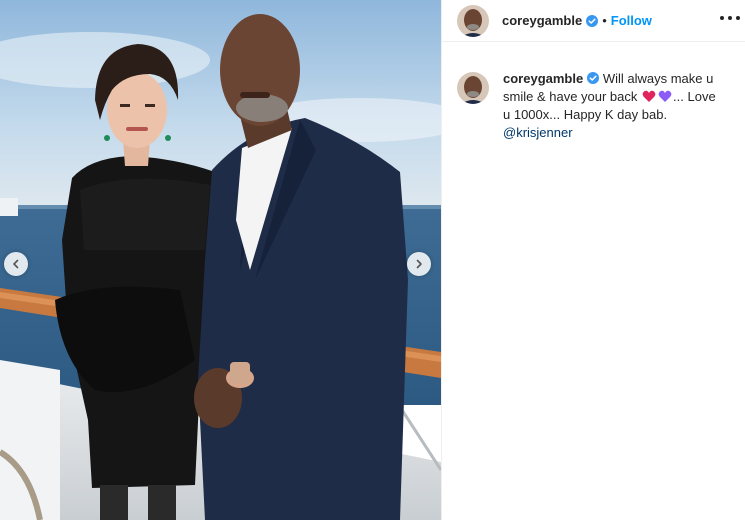 This screenshot has width=745, height=520. I want to click on author-username: coreygamble, so click(542, 20).